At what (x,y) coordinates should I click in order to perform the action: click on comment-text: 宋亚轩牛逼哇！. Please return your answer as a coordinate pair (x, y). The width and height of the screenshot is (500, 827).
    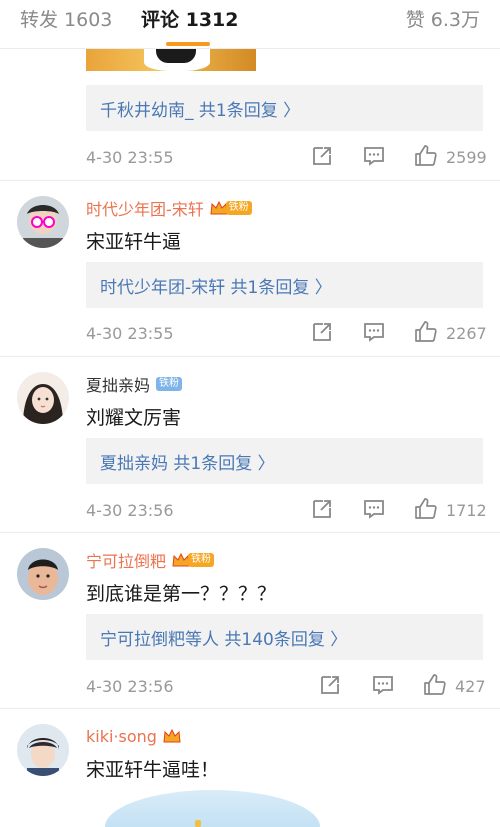
    Looking at the image, I should click on (153, 770).